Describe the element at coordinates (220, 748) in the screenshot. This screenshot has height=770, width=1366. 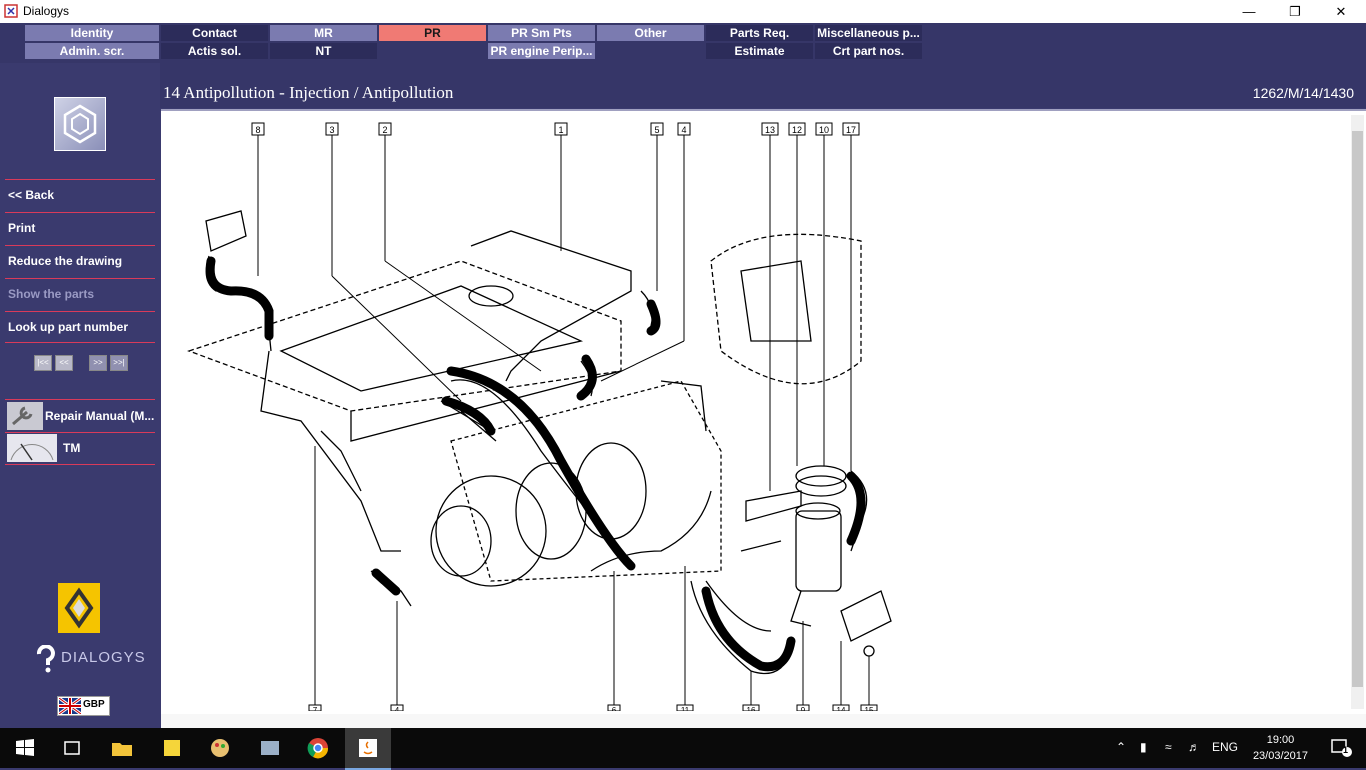
I see `paint-icon` at that location.